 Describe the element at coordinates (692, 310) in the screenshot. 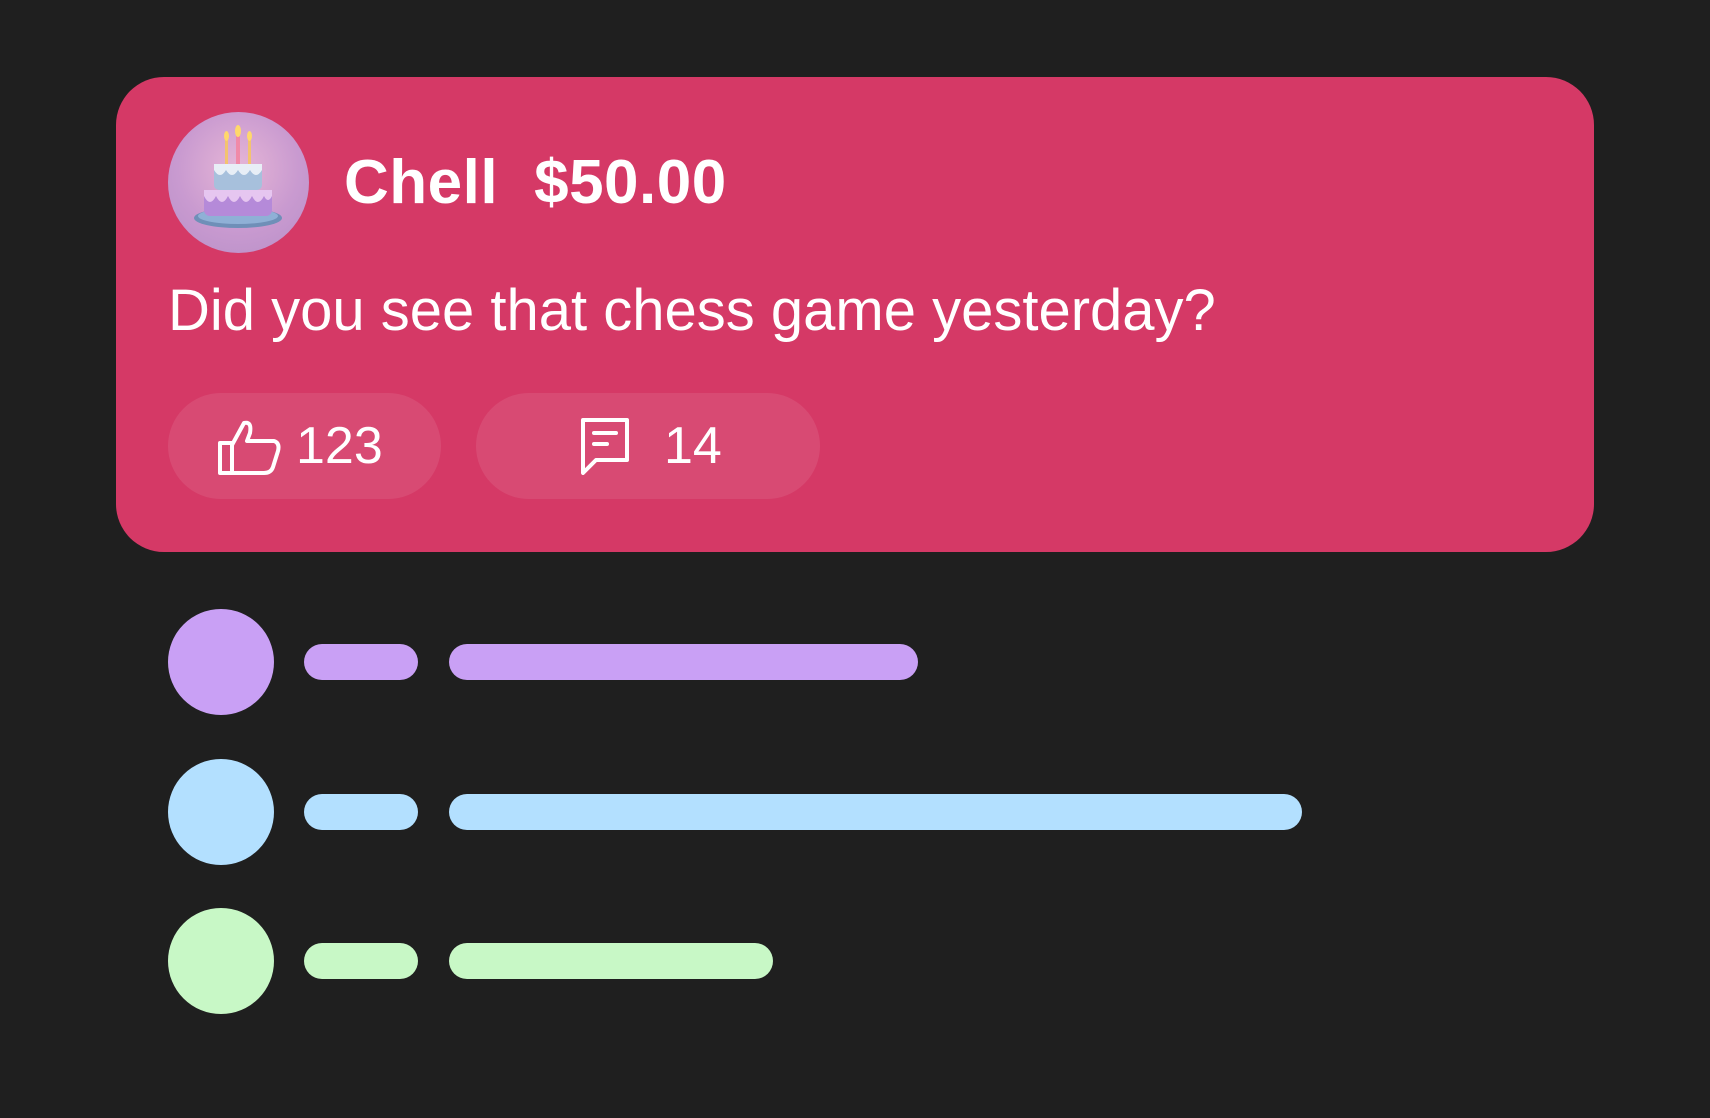

I see `post-message: Did you see that chess game yesterday?` at that location.